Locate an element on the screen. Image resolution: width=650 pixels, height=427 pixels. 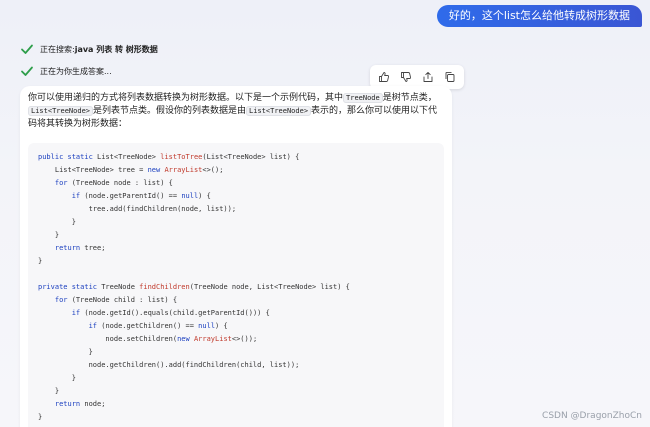
code-token: List<TreeNode> is located at coordinates (129, 157).